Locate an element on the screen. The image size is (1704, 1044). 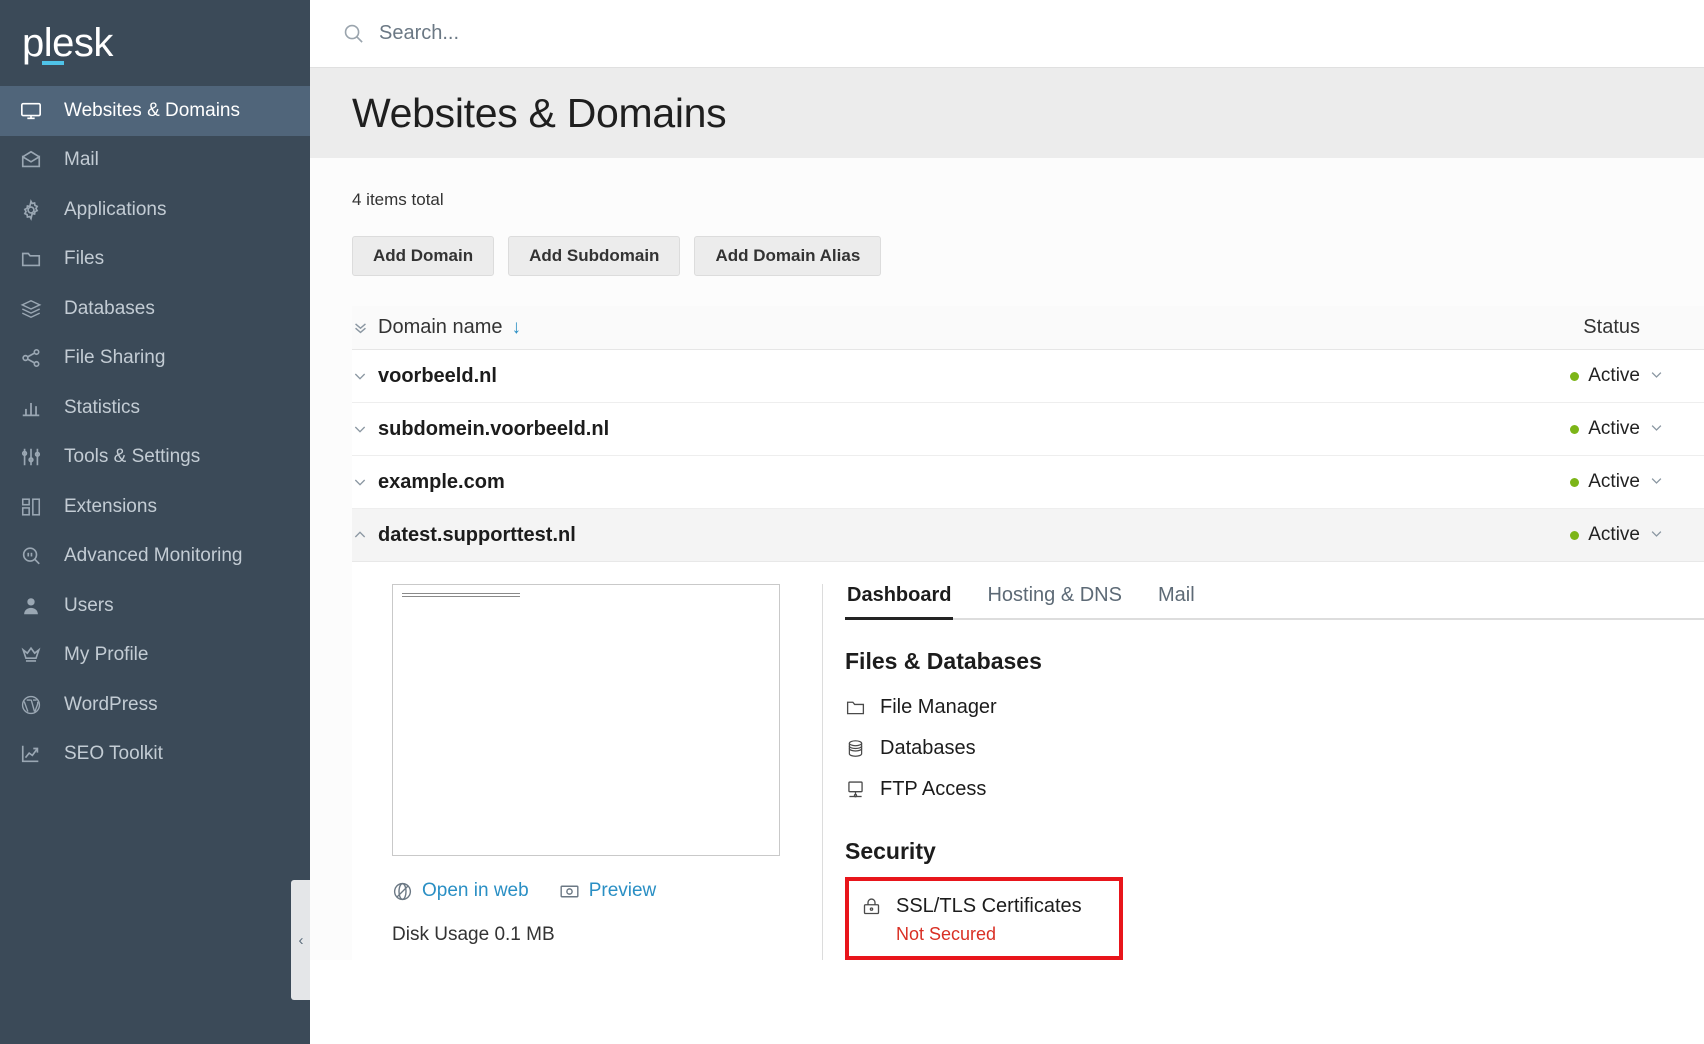
share-icon is located at coordinates (35, 358).